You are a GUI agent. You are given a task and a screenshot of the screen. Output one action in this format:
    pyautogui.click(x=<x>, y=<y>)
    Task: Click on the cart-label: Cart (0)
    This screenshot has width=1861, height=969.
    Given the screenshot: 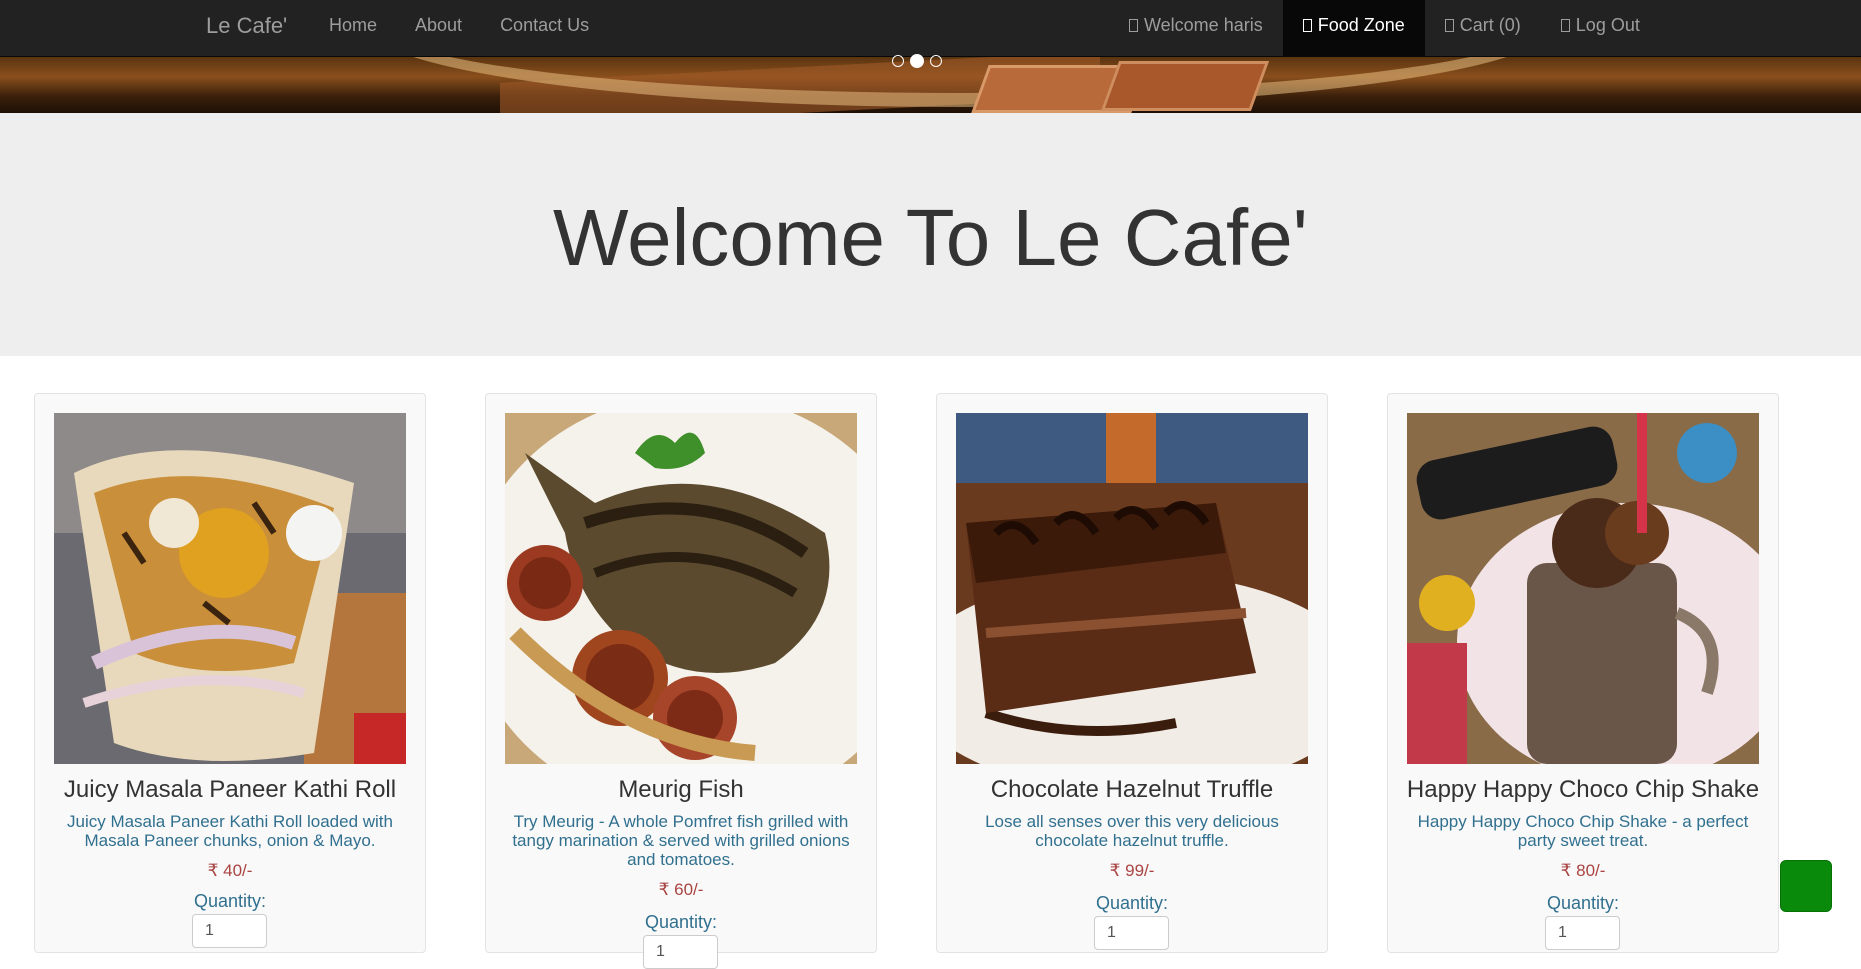 What is the action you would take?
    pyautogui.click(x=1490, y=24)
    